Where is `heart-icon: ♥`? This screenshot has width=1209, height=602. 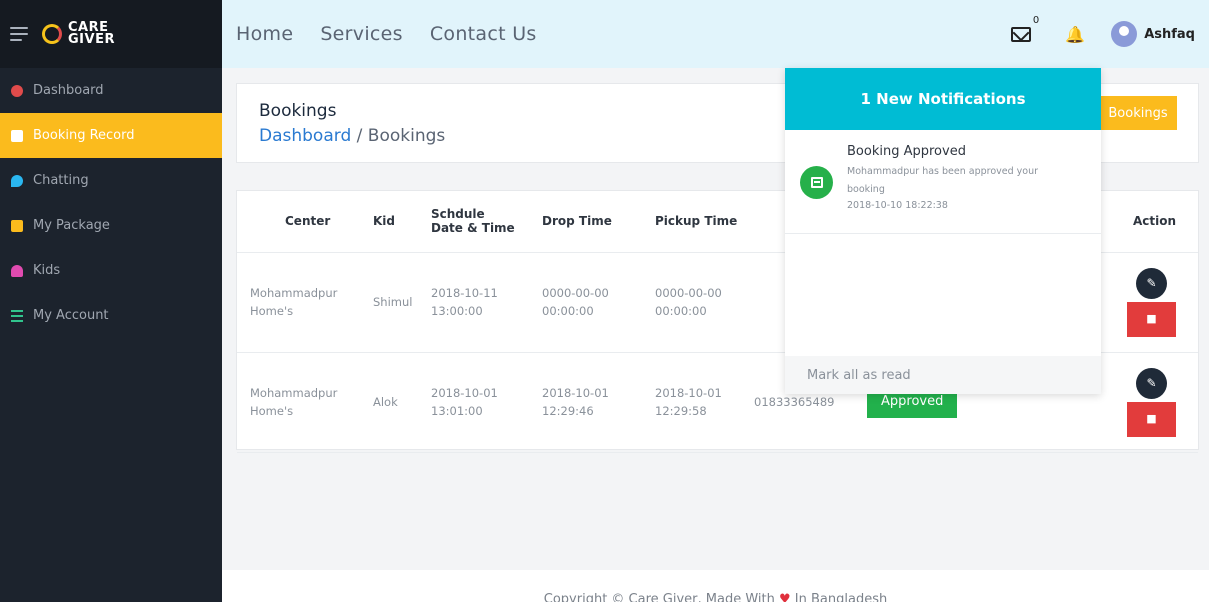
heart-icon: ♥ is located at coordinates (785, 597).